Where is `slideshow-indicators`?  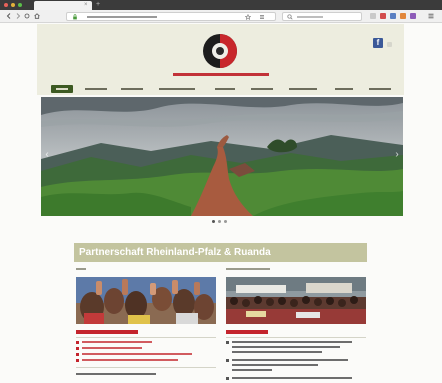 slideshow-indicators is located at coordinates (222, 222).